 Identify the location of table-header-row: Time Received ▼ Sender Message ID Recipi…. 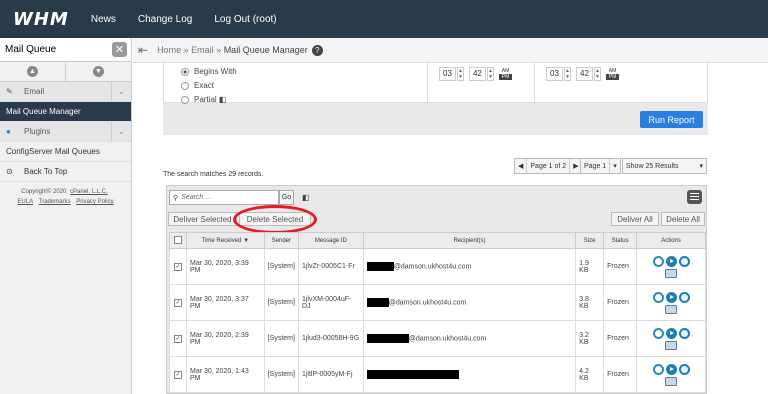
(437, 240).